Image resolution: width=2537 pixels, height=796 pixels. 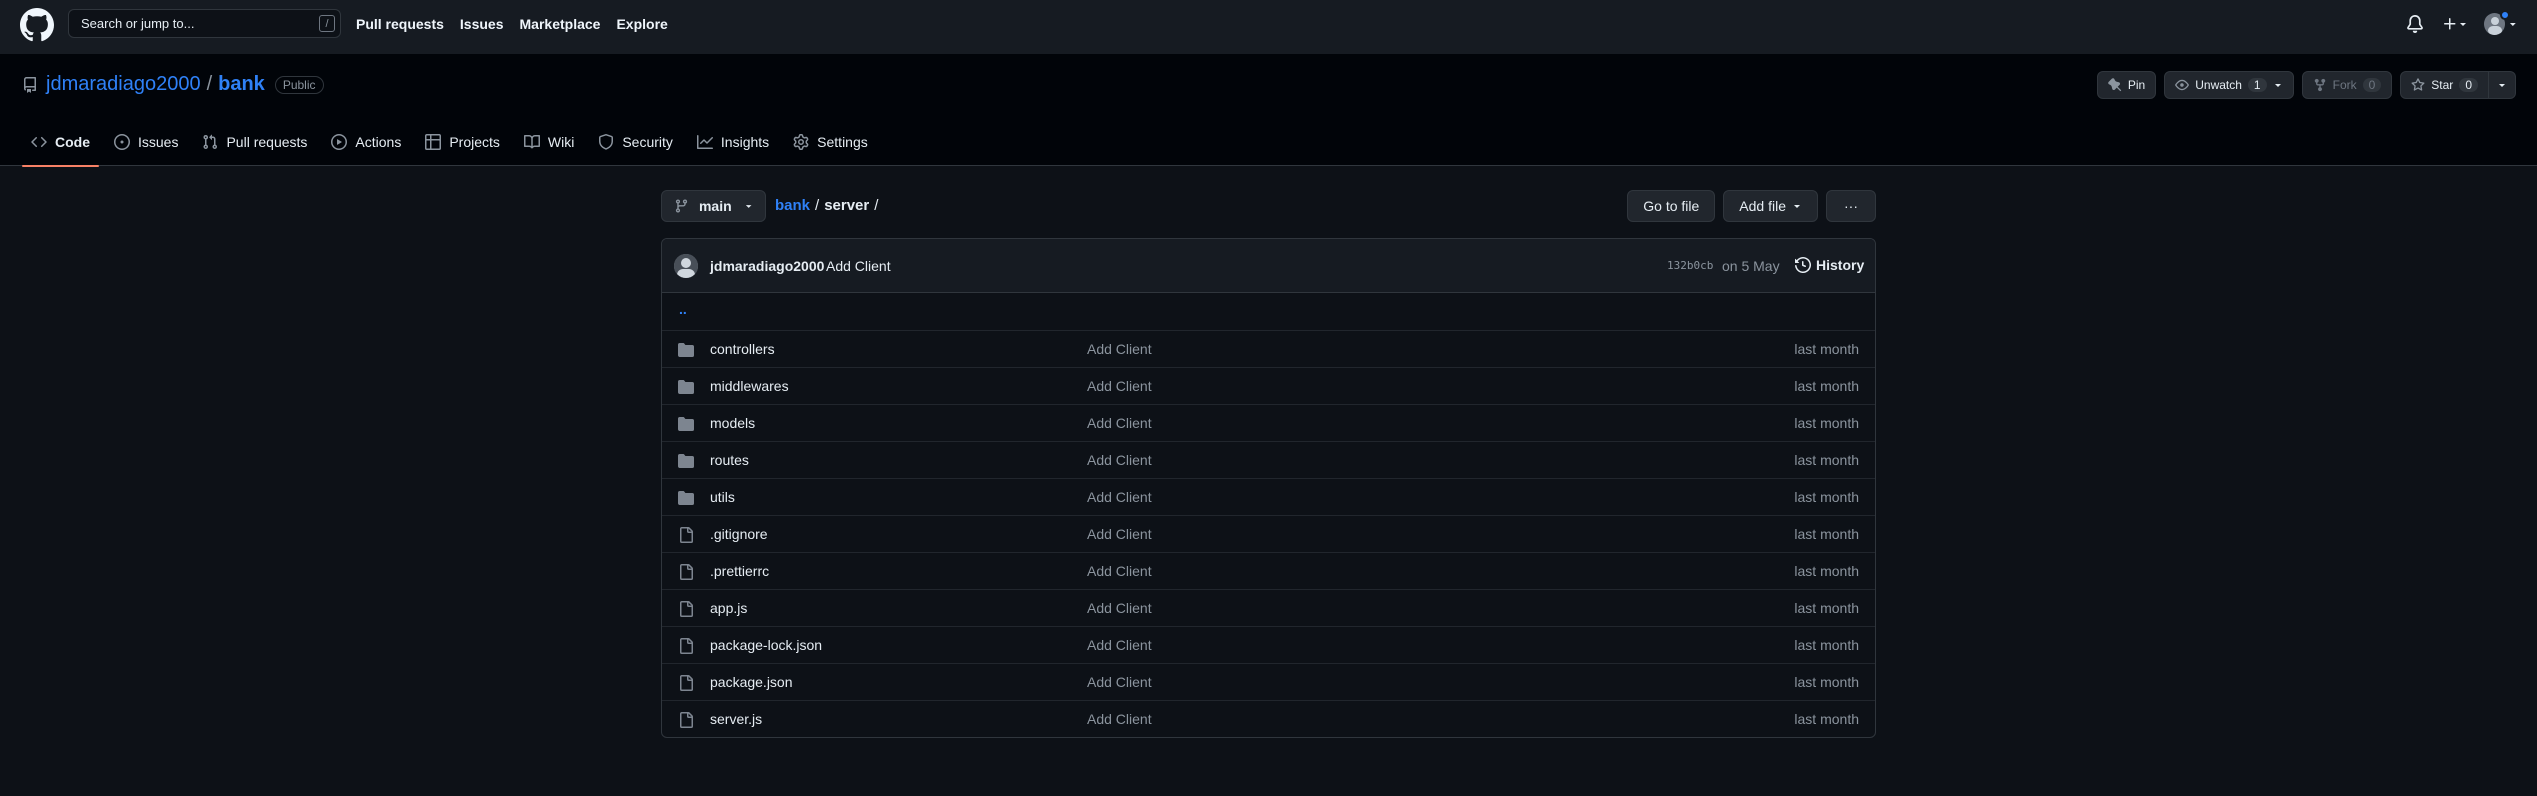 I want to click on file-name-link: server.js, so click(x=736, y=719).